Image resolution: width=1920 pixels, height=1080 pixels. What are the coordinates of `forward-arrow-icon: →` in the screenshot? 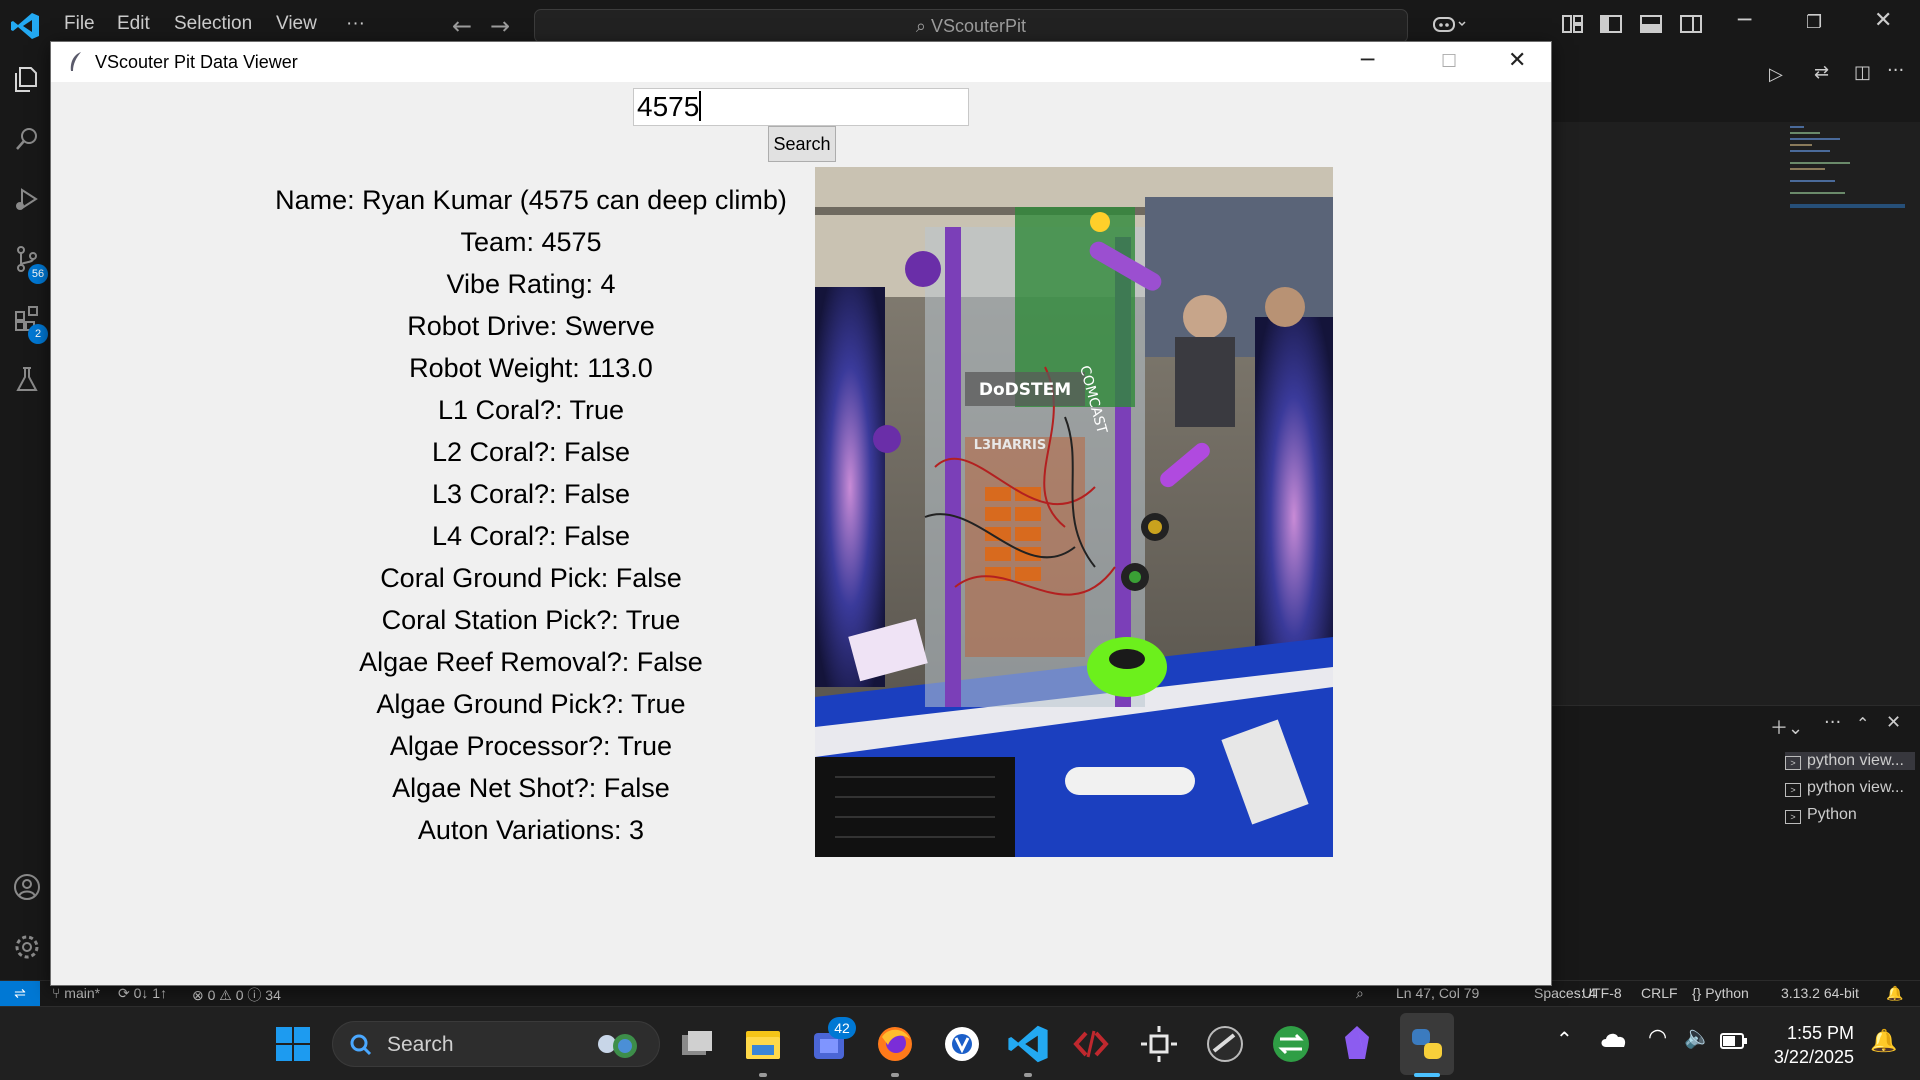 It's located at (500, 26).